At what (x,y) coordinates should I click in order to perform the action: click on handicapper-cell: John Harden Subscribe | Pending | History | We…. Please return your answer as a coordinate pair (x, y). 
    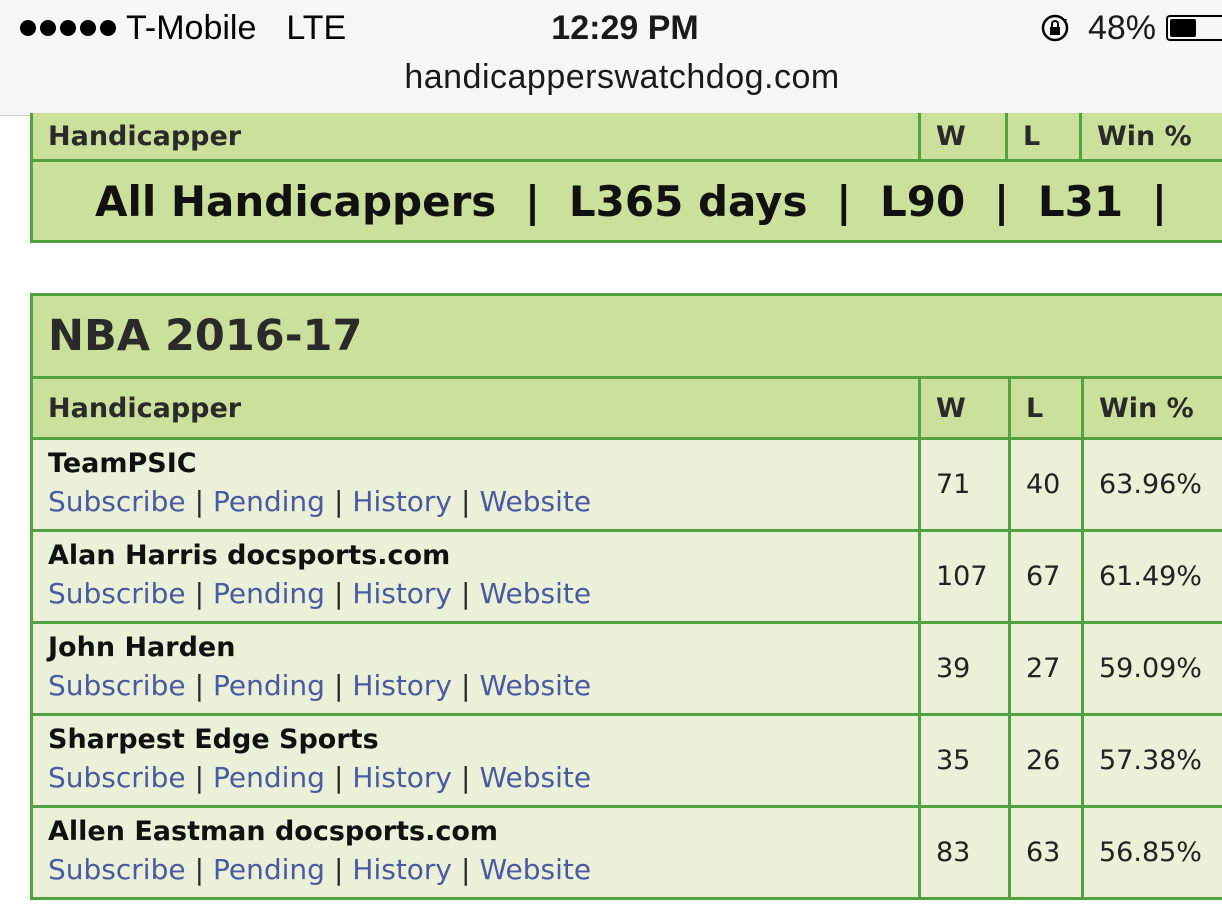
    Looking at the image, I should click on (475, 668).